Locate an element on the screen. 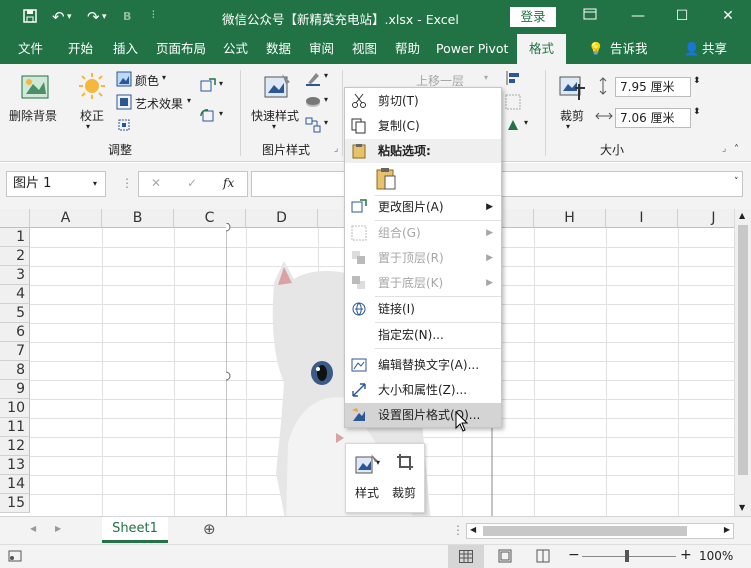 The height and width of the screenshot is (568, 751). minimize-icon: — is located at coordinates (638, 16).